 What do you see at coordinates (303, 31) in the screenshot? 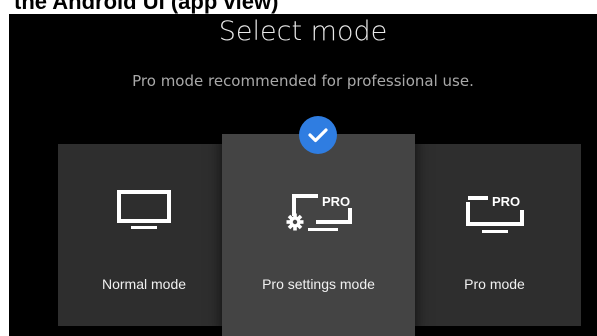
I see `page-title: Select mode` at bounding box center [303, 31].